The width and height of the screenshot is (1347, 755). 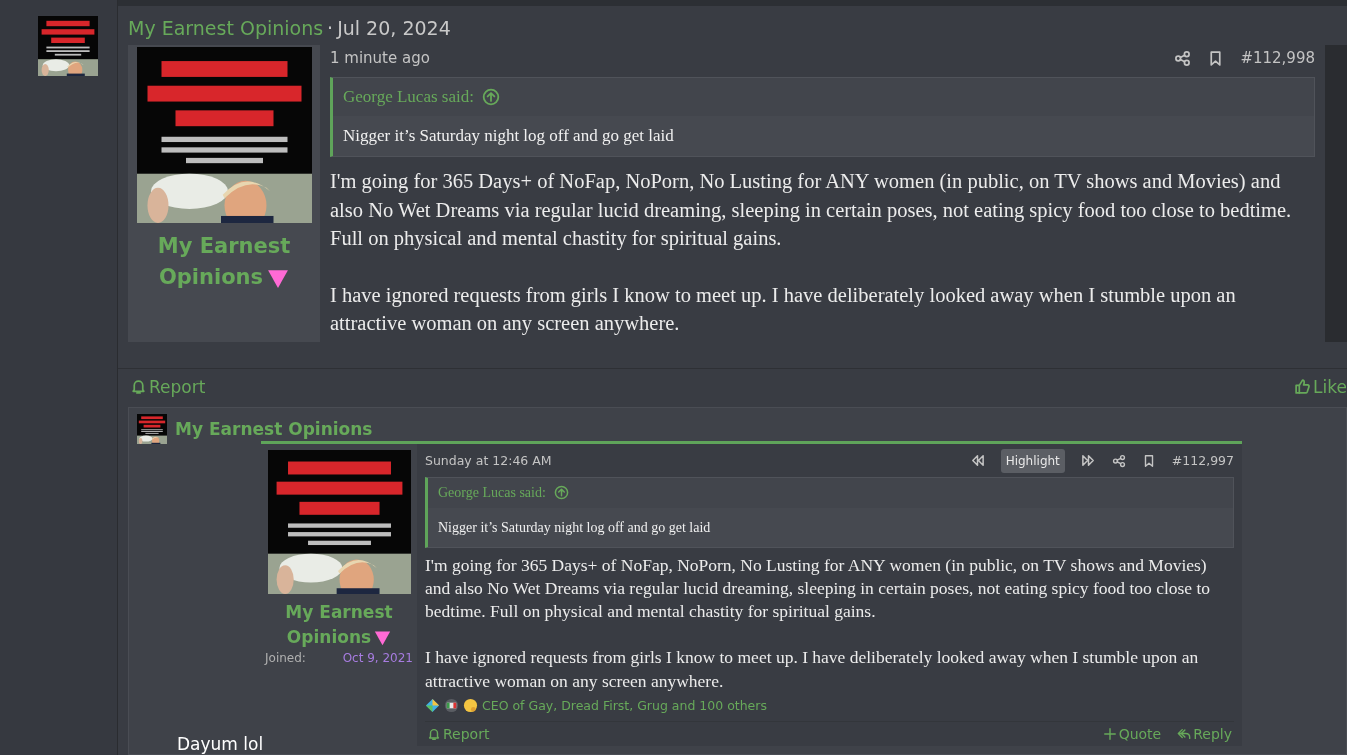 What do you see at coordinates (220, 744) in the screenshot?
I see `comment-text: Dayum lol` at bounding box center [220, 744].